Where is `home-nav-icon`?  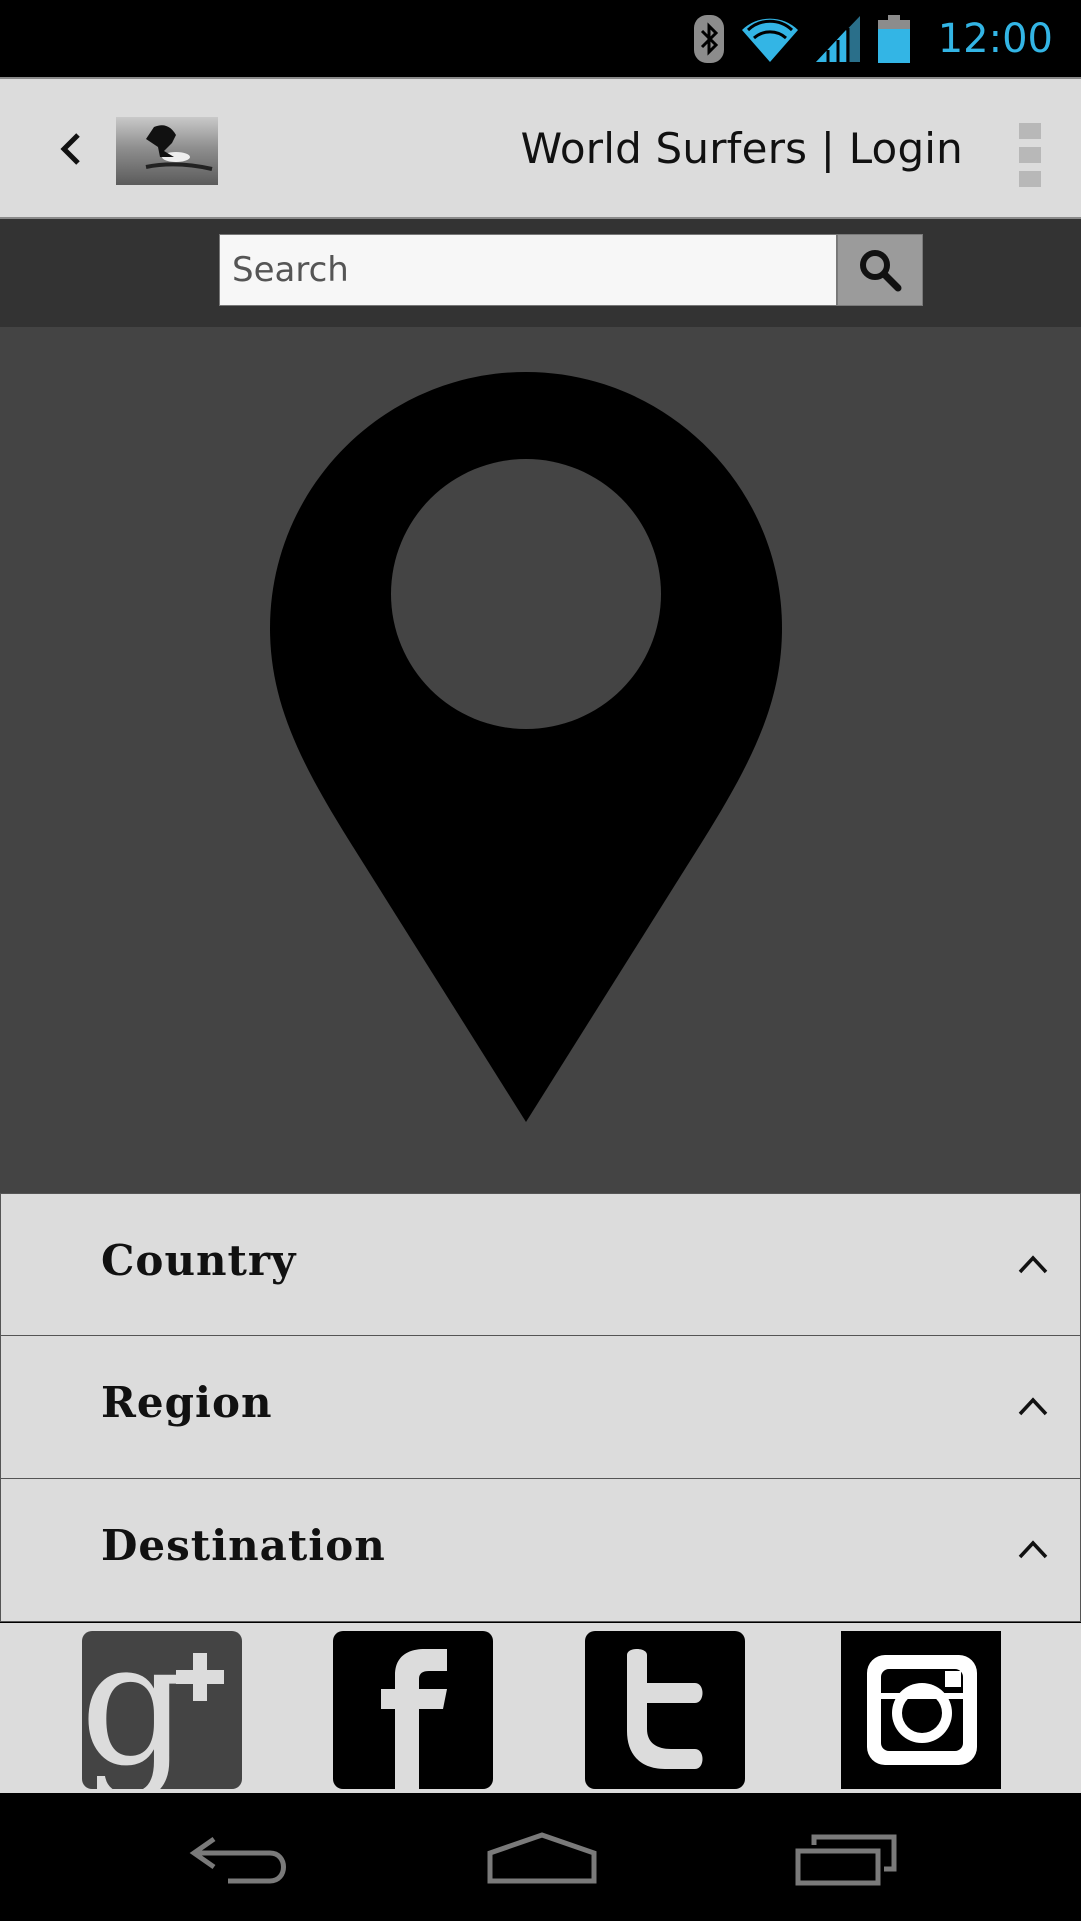
home-nav-icon is located at coordinates (542, 1856).